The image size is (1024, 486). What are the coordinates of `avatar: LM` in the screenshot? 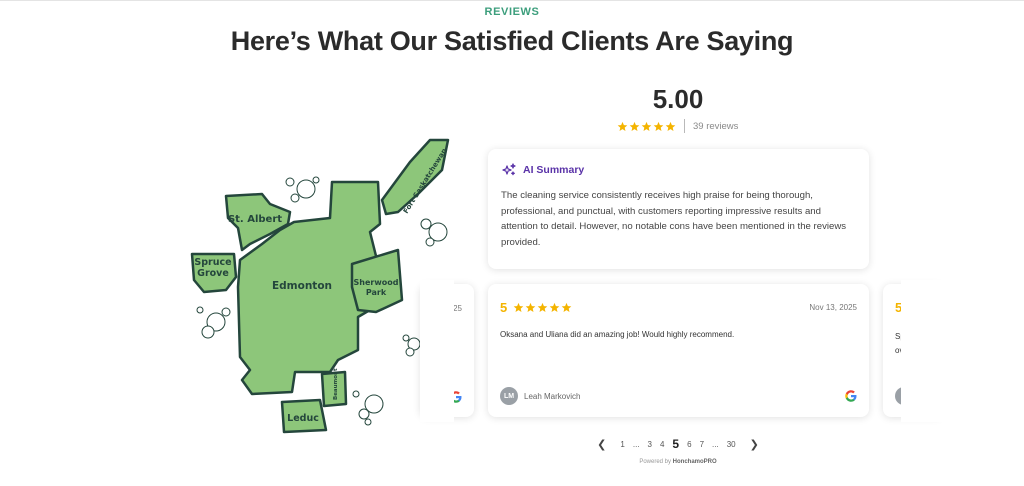 It's located at (509, 396).